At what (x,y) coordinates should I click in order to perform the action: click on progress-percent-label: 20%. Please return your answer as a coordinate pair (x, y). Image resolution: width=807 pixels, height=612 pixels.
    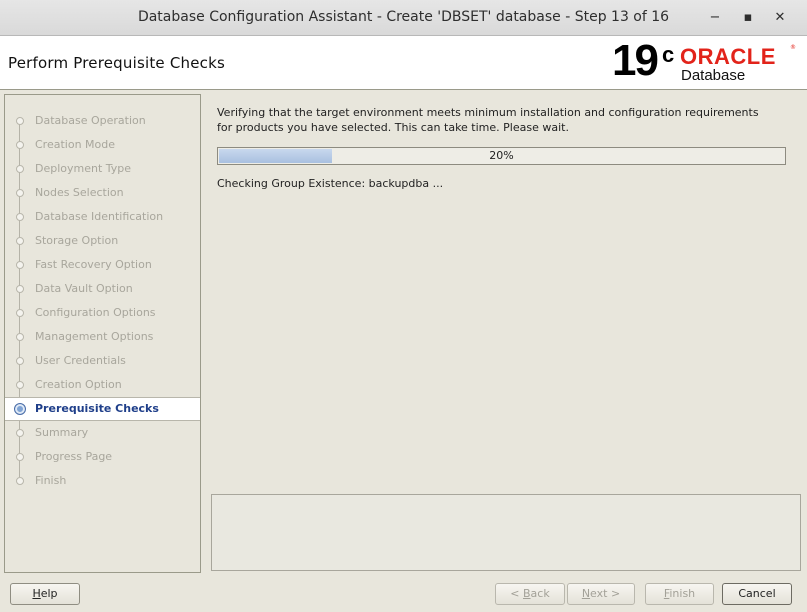
    Looking at the image, I should click on (501, 155).